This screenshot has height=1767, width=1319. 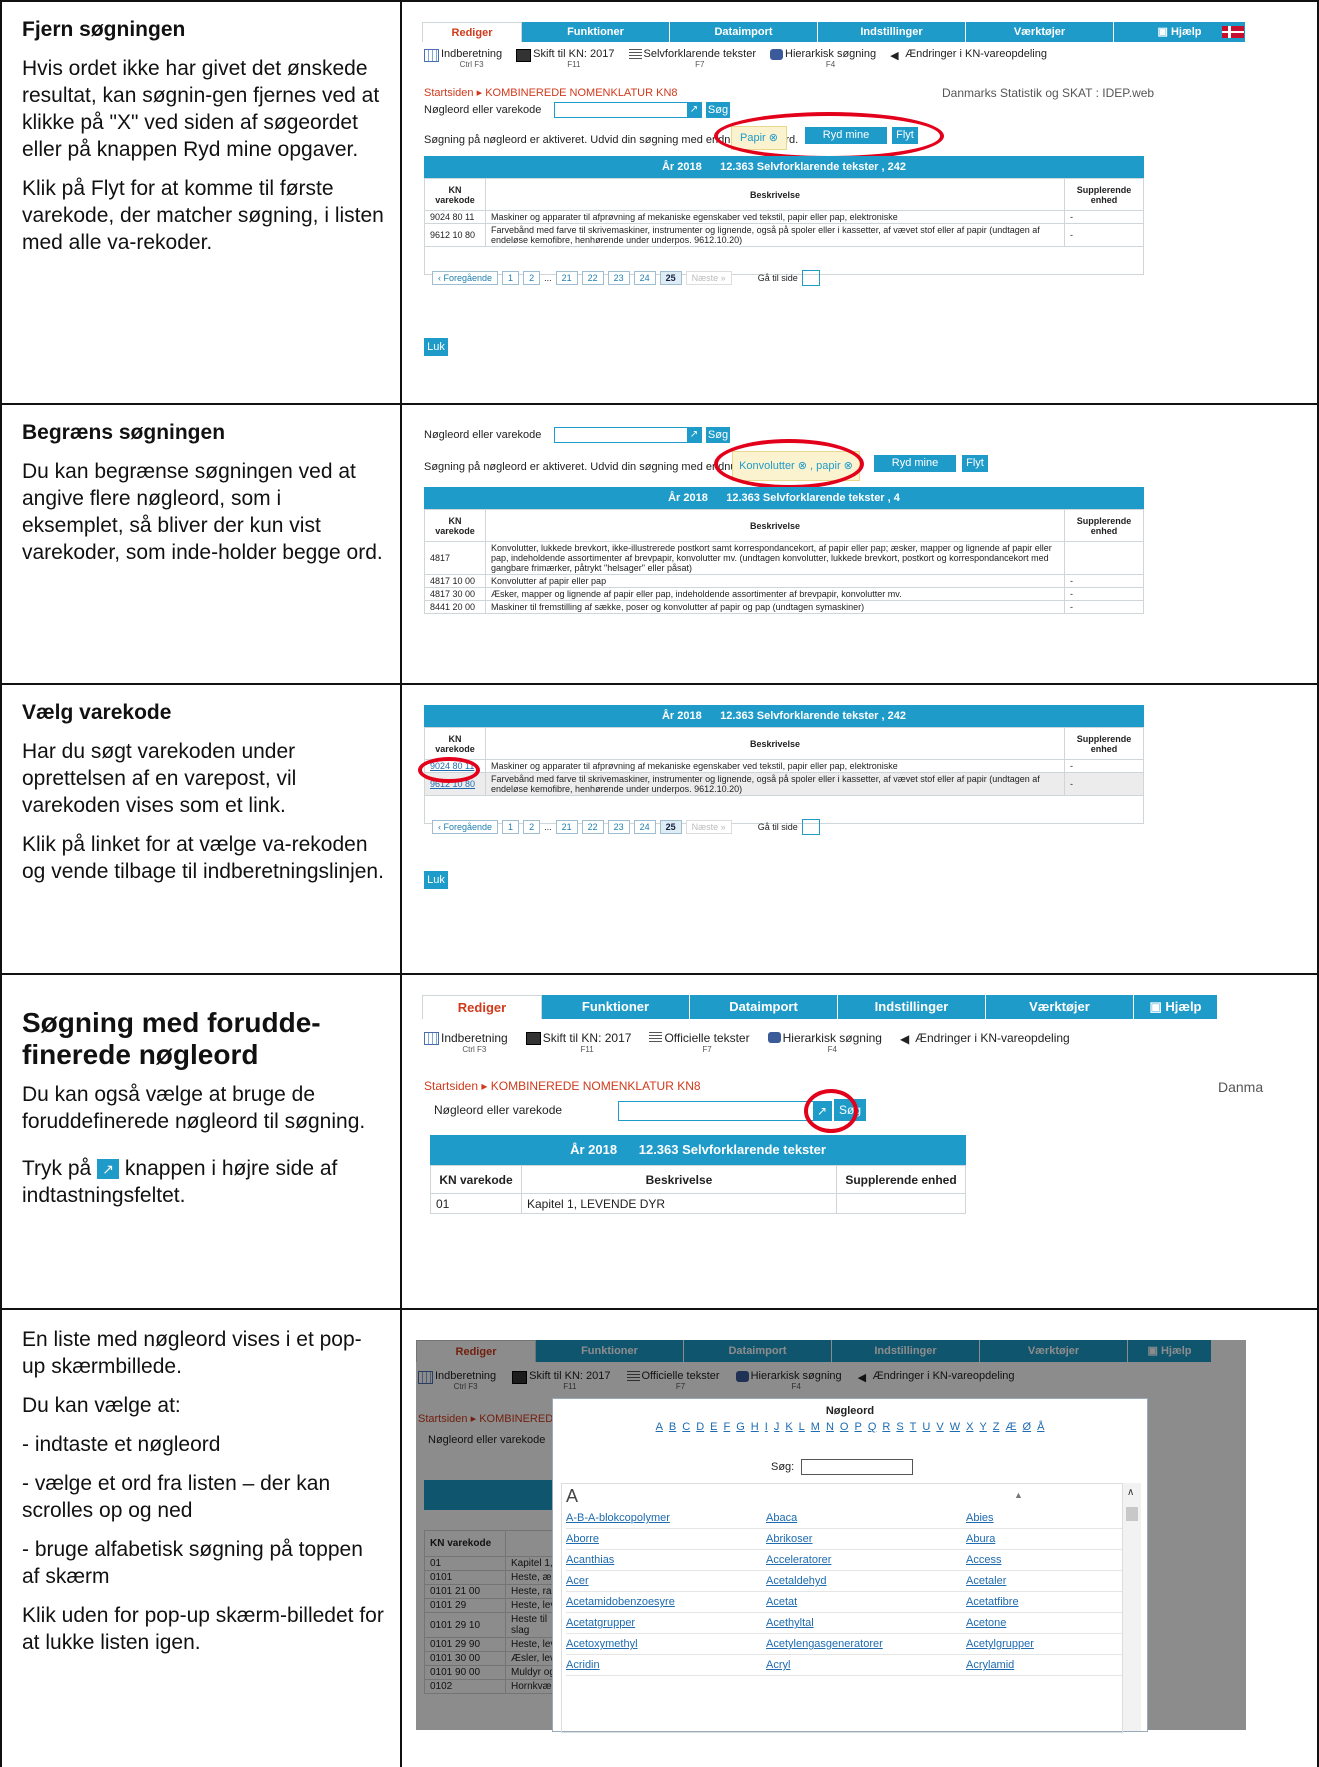 I want to click on alphabet-letter: Ø, so click(x=1027, y=1427).